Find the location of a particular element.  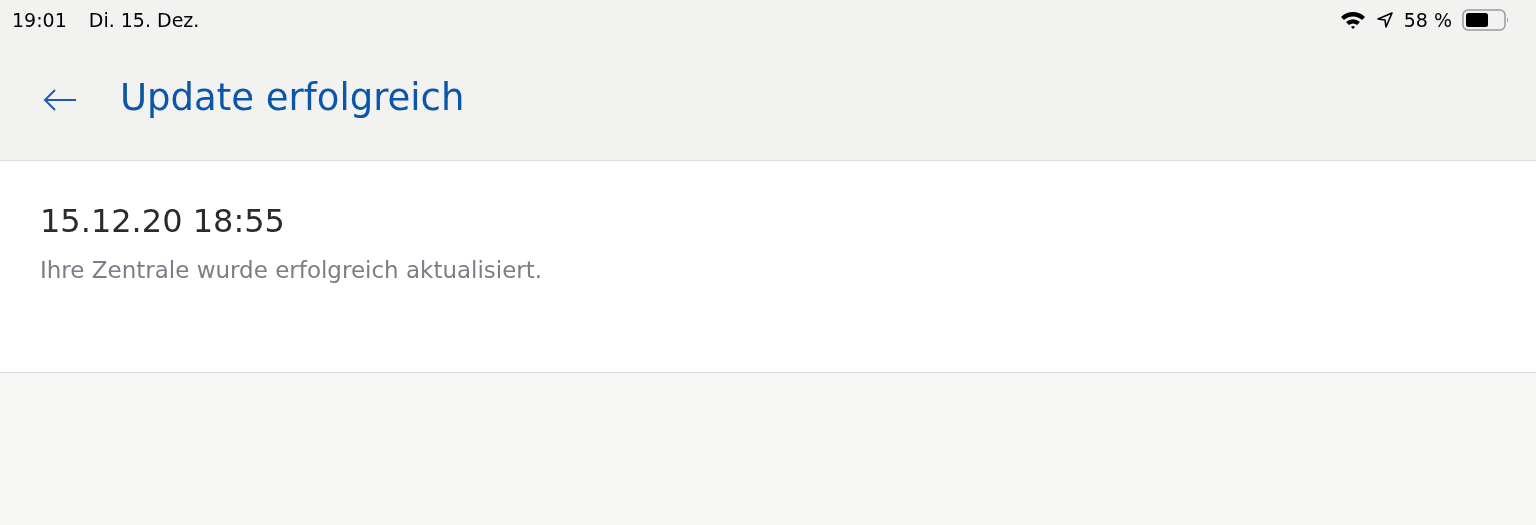

page-title: Update erfolgreich is located at coordinates (292, 98).